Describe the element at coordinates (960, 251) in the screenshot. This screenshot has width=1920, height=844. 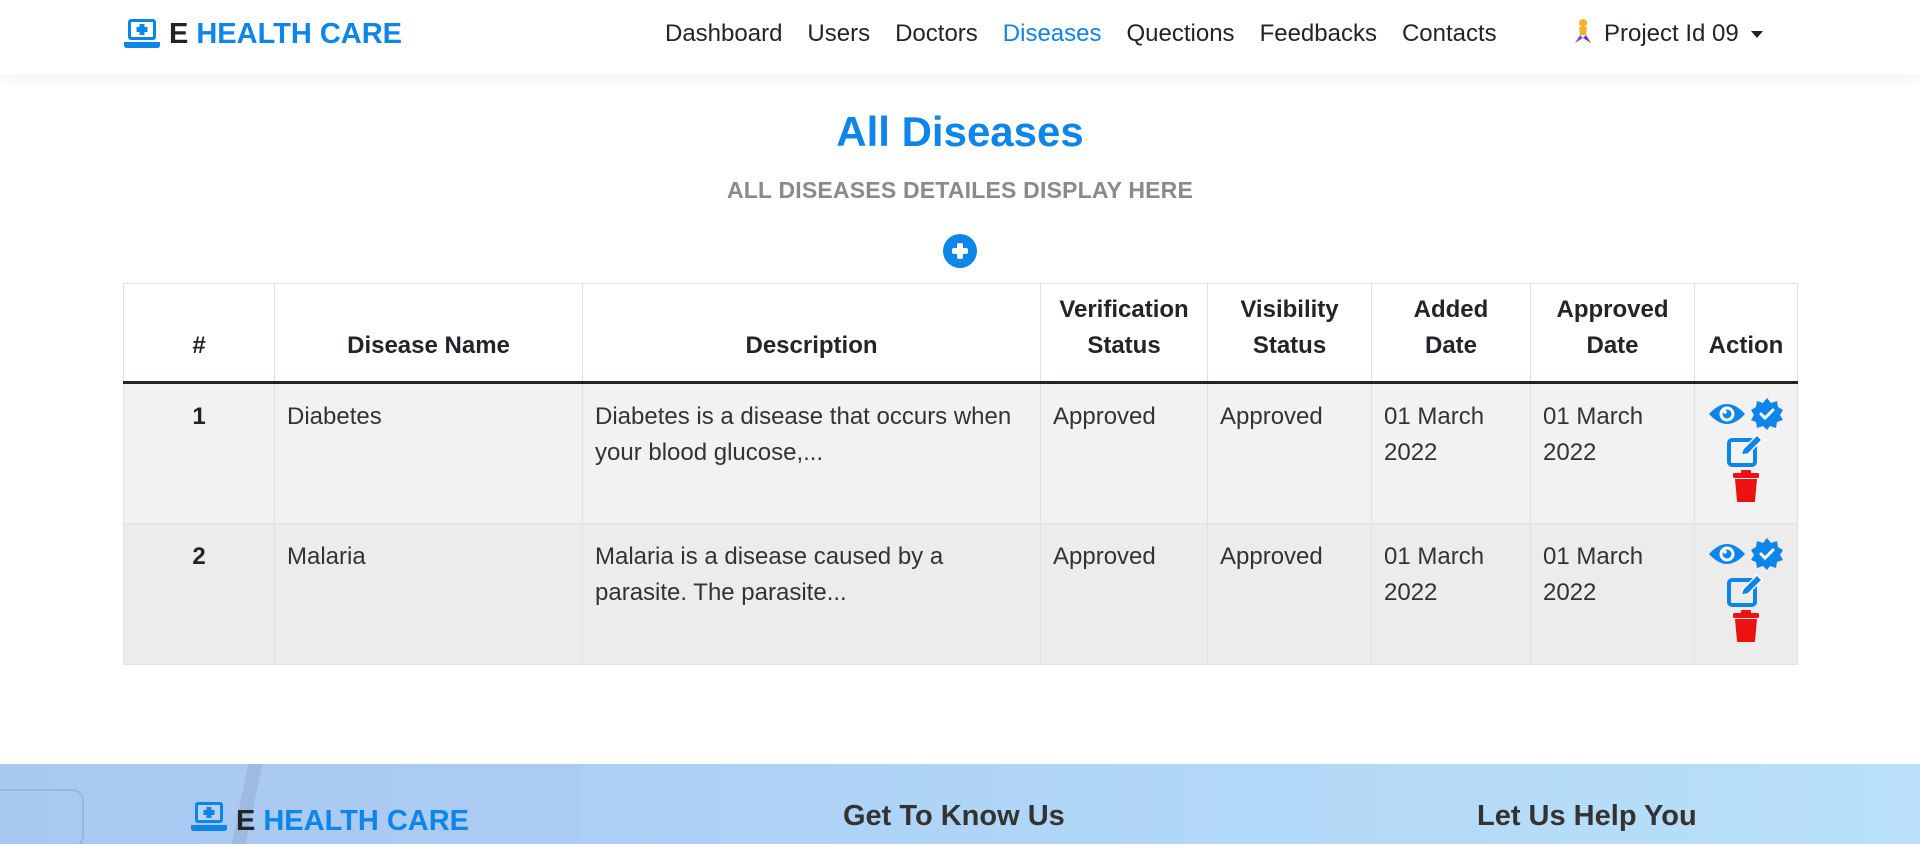
I see `add-disease-button` at that location.